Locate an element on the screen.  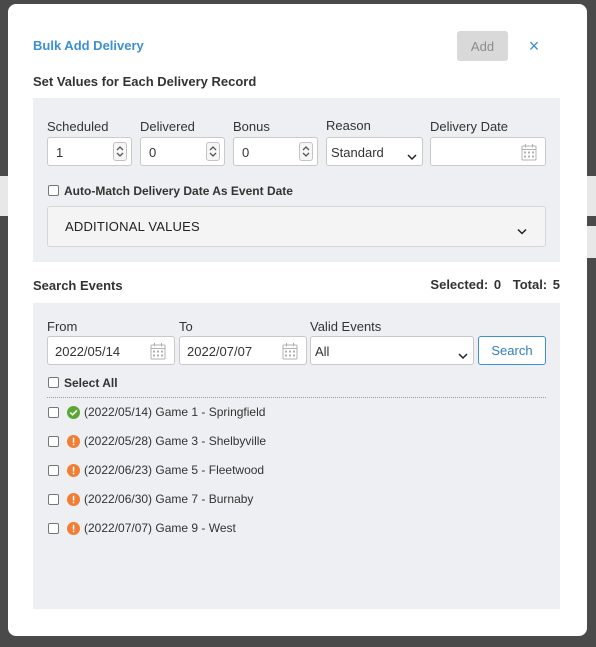
auto-match-checkbox is located at coordinates (53, 190).